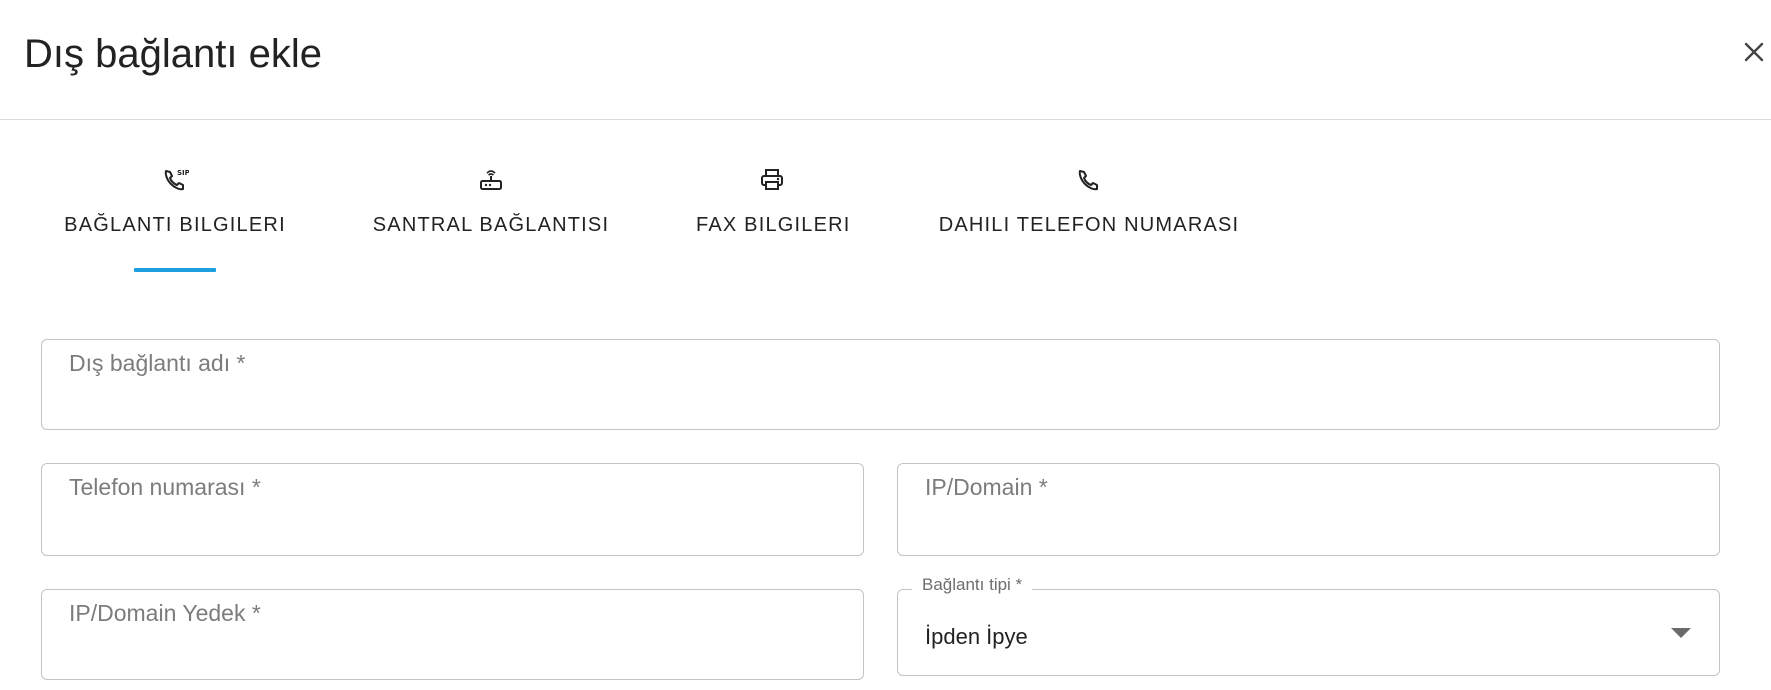 The height and width of the screenshot is (690, 1771). I want to click on close-icon, so click(1754, 52).